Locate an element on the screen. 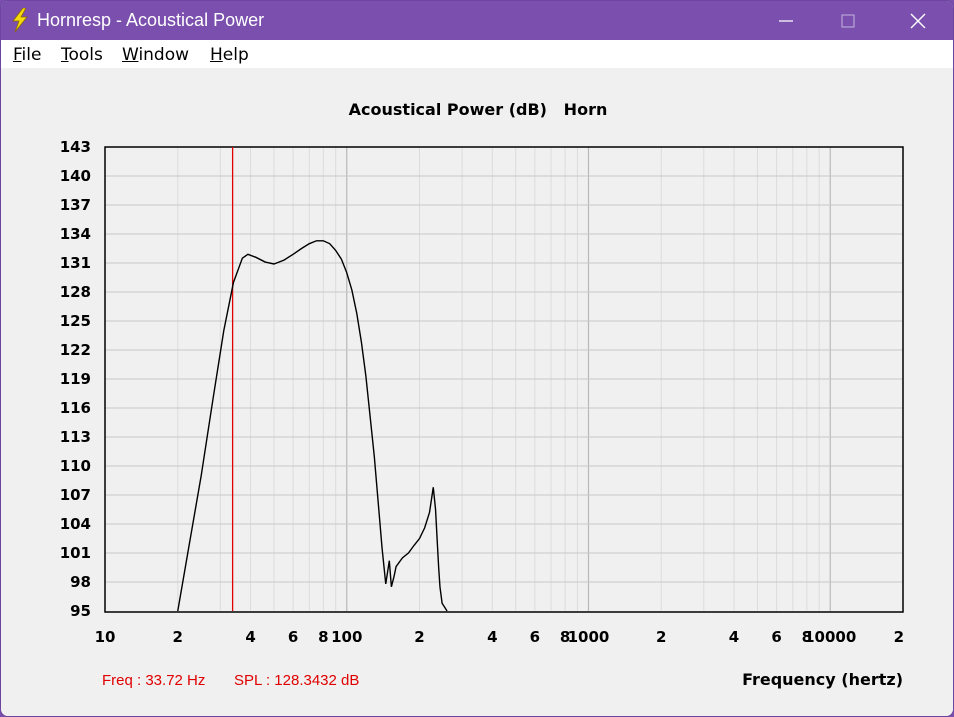 This screenshot has width=954, height=717. minimize-button is located at coordinates (786, 20).